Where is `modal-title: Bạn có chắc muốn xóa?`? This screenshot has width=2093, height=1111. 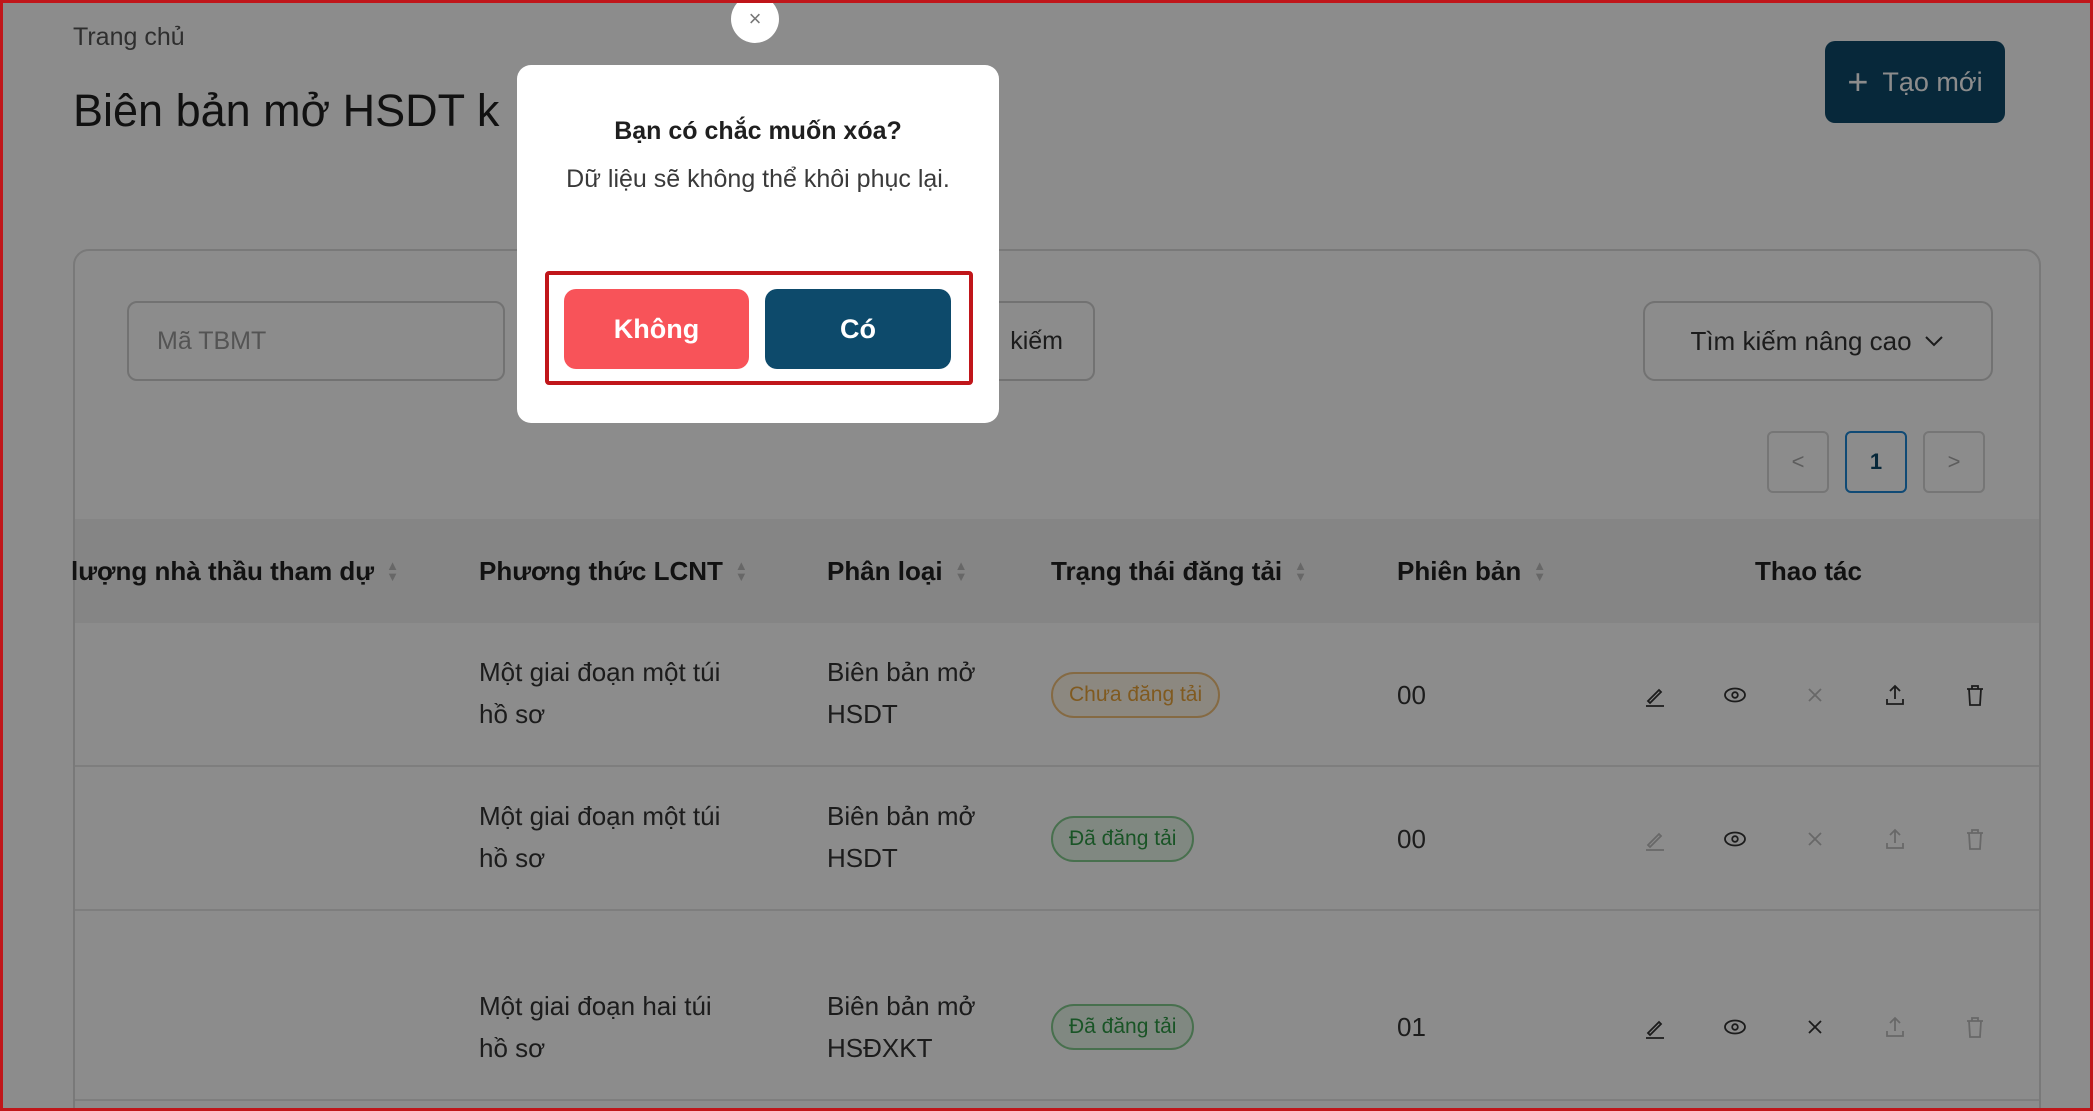
modal-title: Bạn có chắc muốn xóa? is located at coordinates (758, 131).